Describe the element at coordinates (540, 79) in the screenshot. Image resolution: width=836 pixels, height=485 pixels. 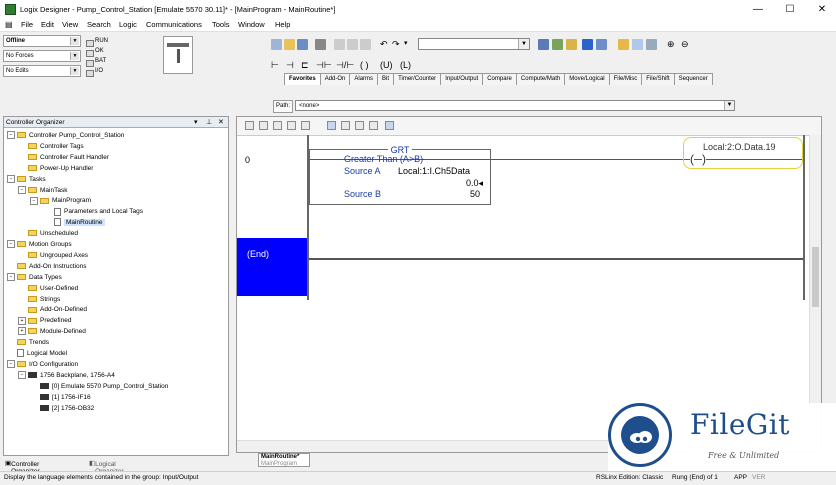
I see `tab-compute-math: Compute/Math` at that location.